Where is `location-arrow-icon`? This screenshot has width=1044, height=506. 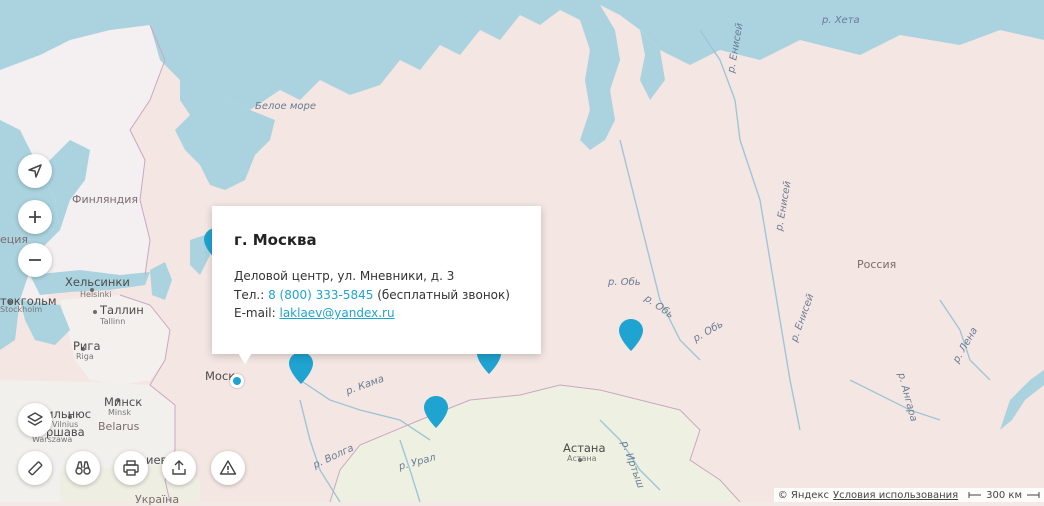 location-arrow-icon is located at coordinates (35, 171).